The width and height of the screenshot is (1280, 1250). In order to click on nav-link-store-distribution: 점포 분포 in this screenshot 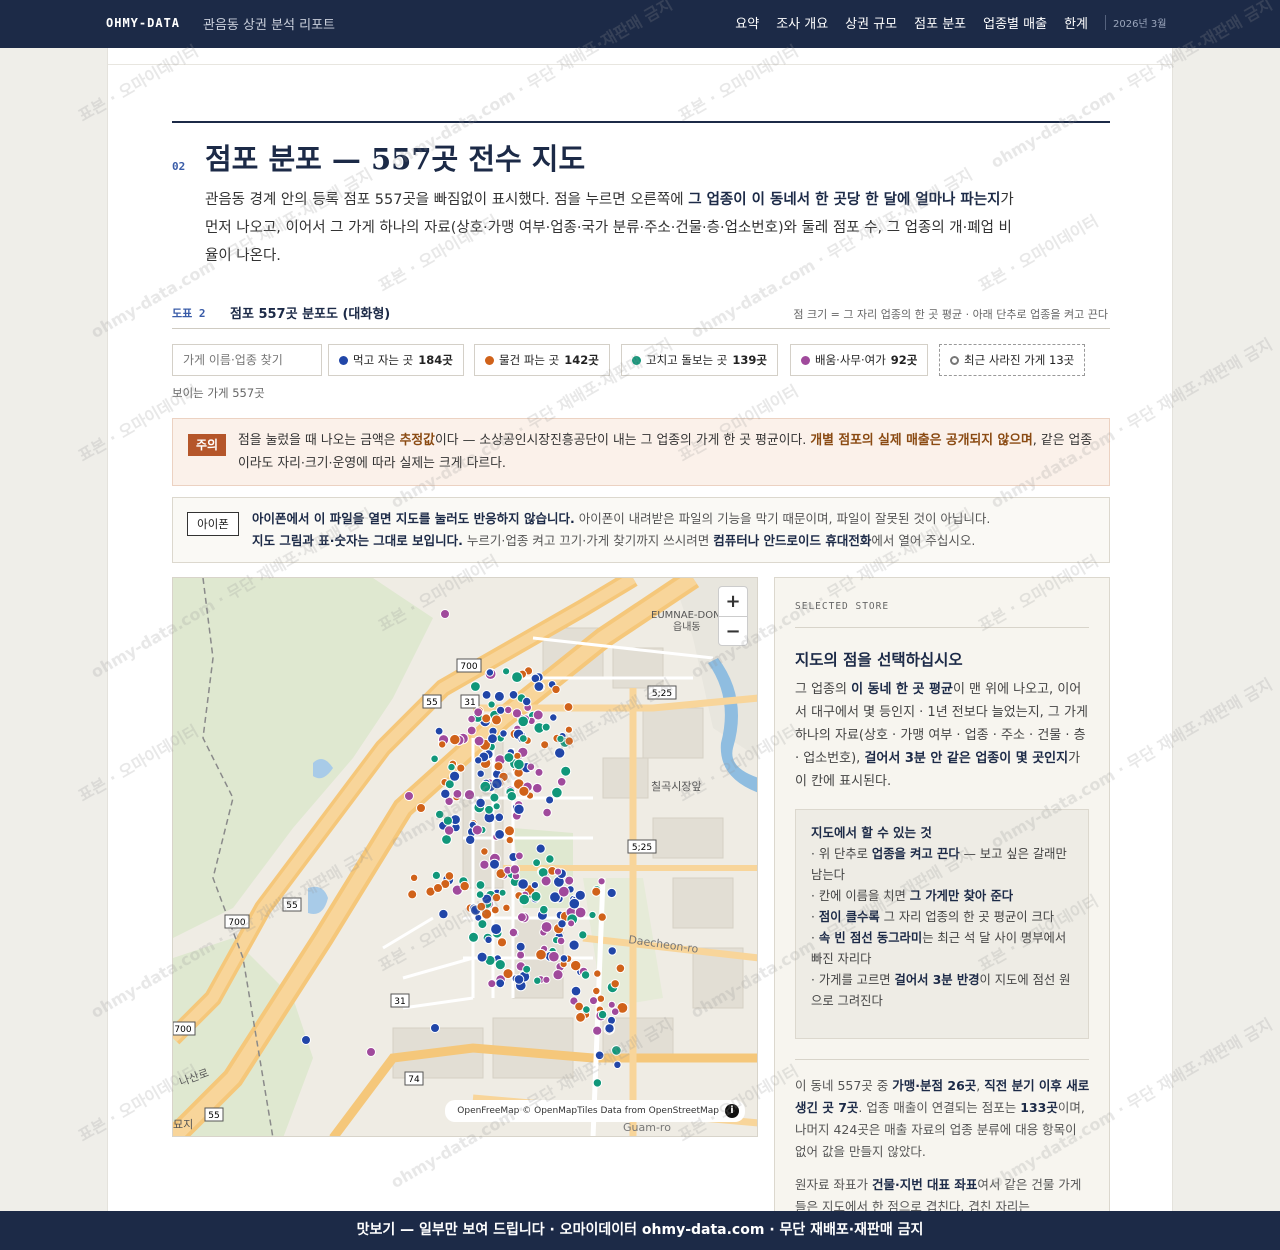, I will do `click(940, 22)`.